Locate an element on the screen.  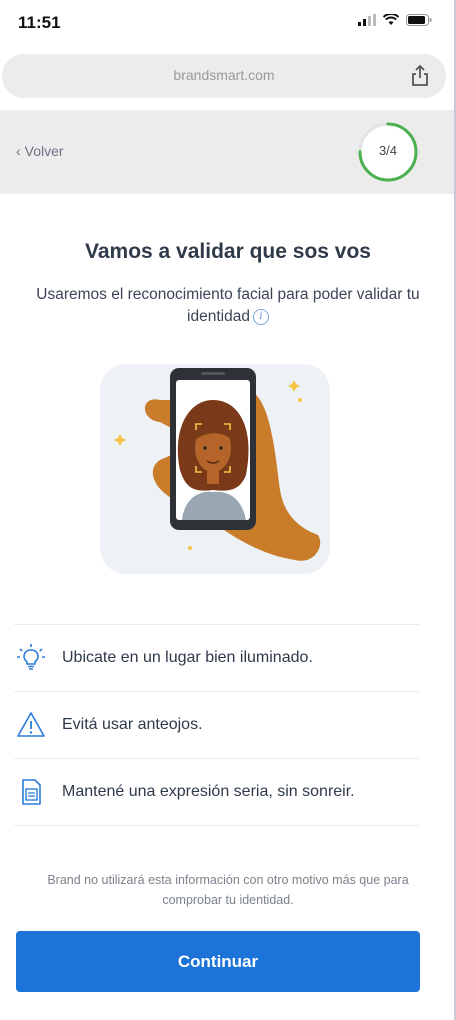
chevron-left-icon: ‹ is located at coordinates (18, 151).